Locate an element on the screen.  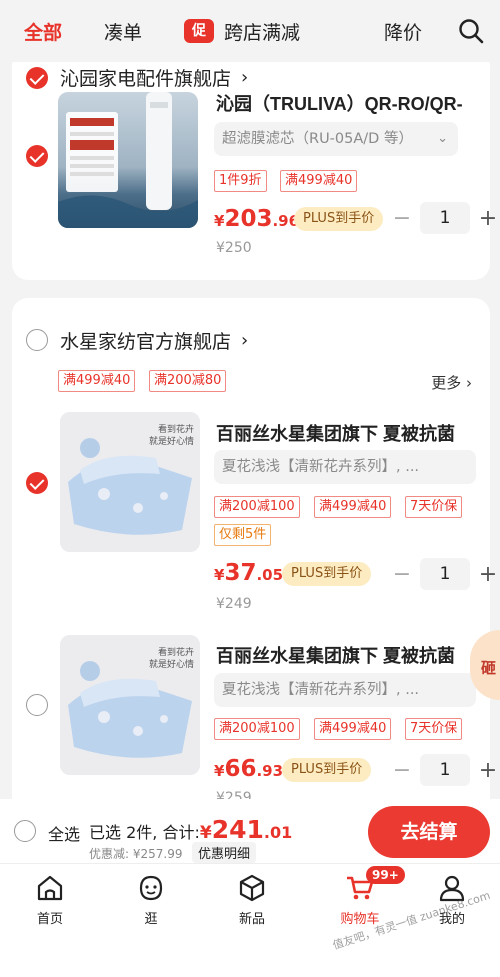
top-tab-bar: 全部 凑单 促 跨店满减 降价 is located at coordinates (250, 31).